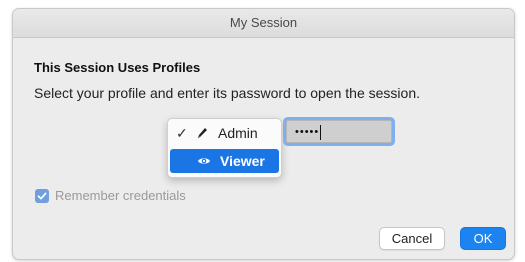 Image resolution: width=525 pixels, height=262 pixels. I want to click on password-value: •••••, so click(307, 132).